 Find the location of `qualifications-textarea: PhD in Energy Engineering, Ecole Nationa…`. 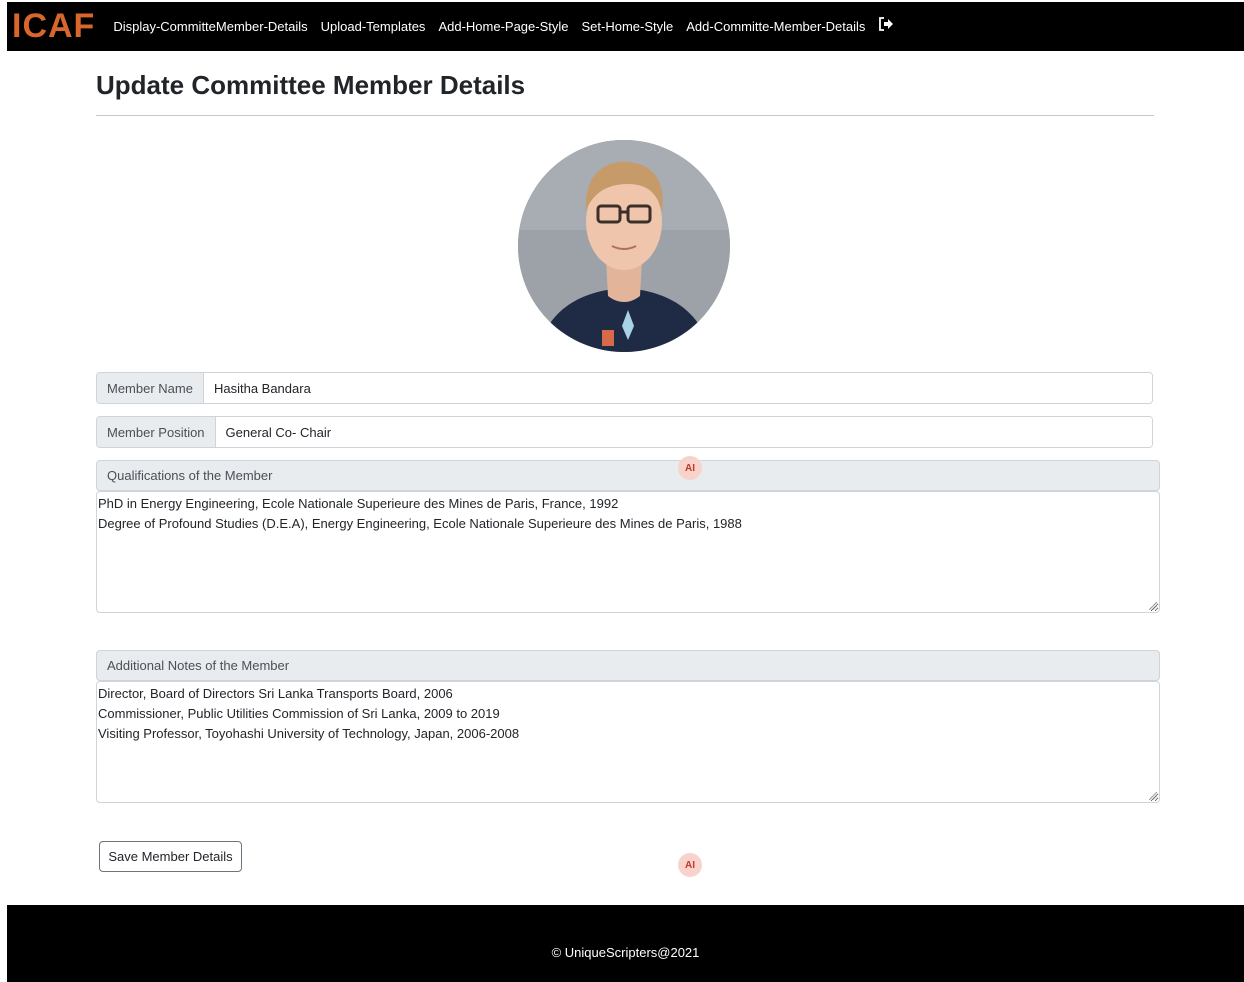

qualifications-textarea: PhD in Energy Engineering, Ecole Nationa… is located at coordinates (628, 552).